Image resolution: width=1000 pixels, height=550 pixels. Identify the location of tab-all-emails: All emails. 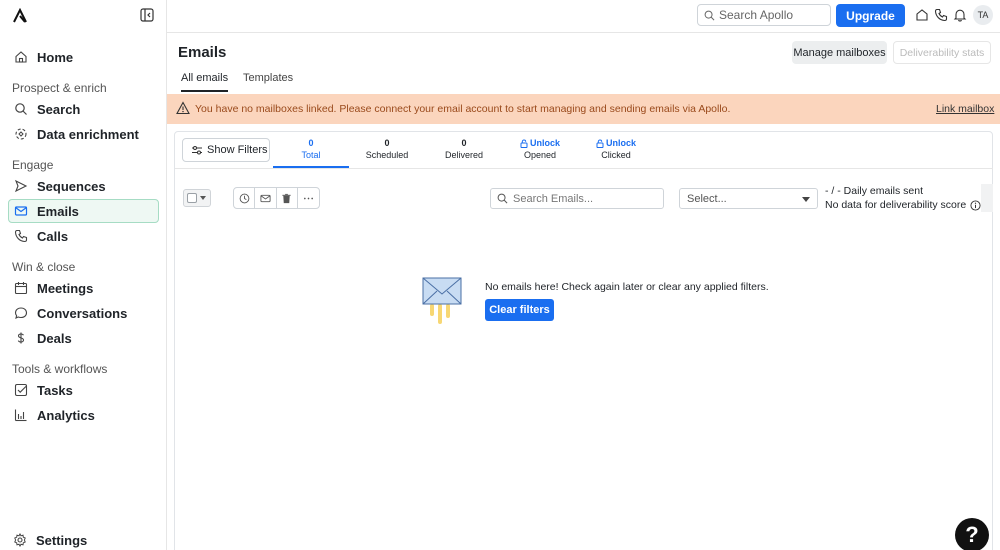
(205, 82).